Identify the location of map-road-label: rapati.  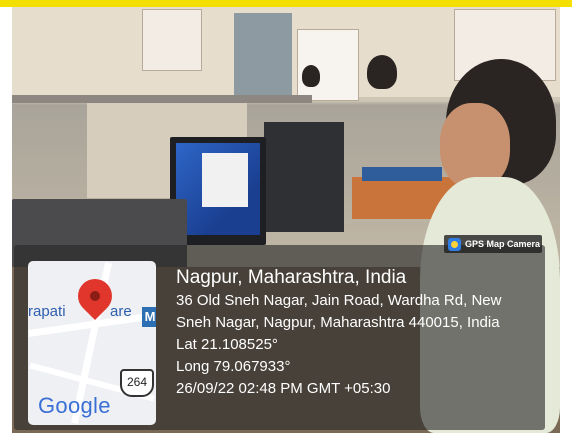
(47, 311).